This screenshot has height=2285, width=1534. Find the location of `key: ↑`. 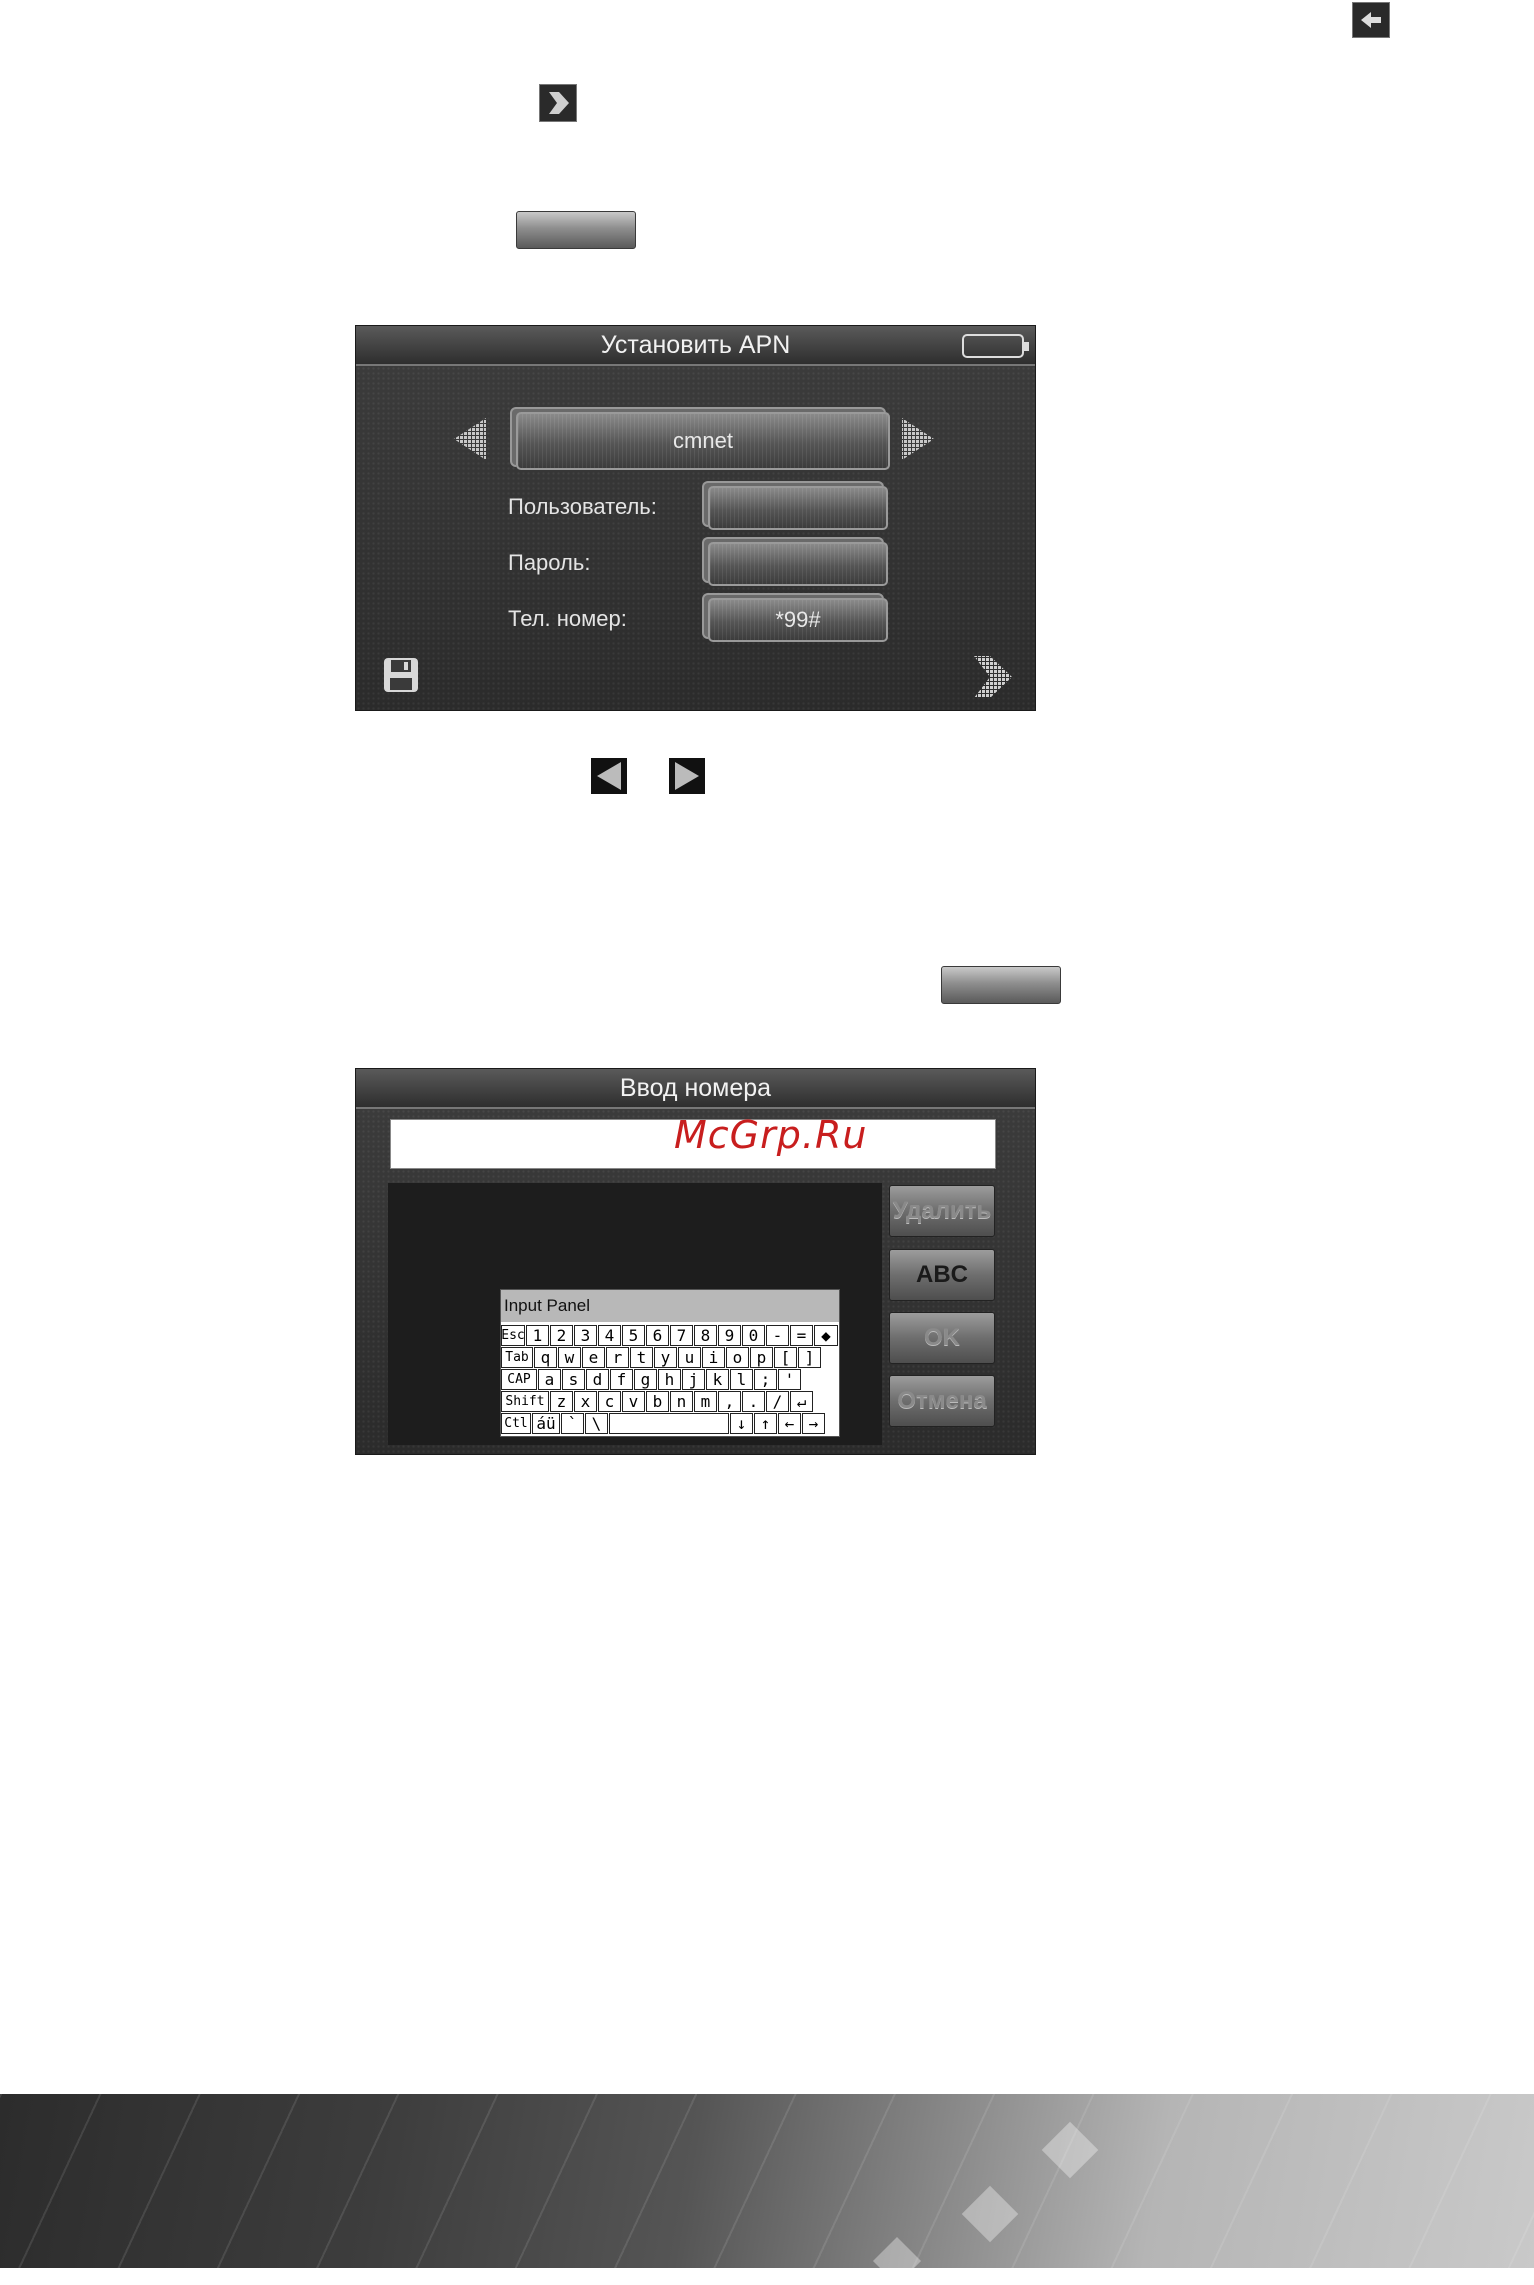

key: ↑ is located at coordinates (765, 1423).